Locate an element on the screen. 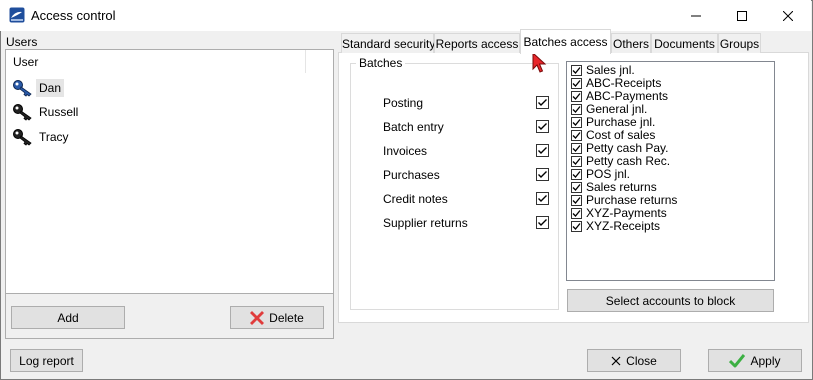 The image size is (813, 380). close-x-icon is located at coordinates (616, 361).